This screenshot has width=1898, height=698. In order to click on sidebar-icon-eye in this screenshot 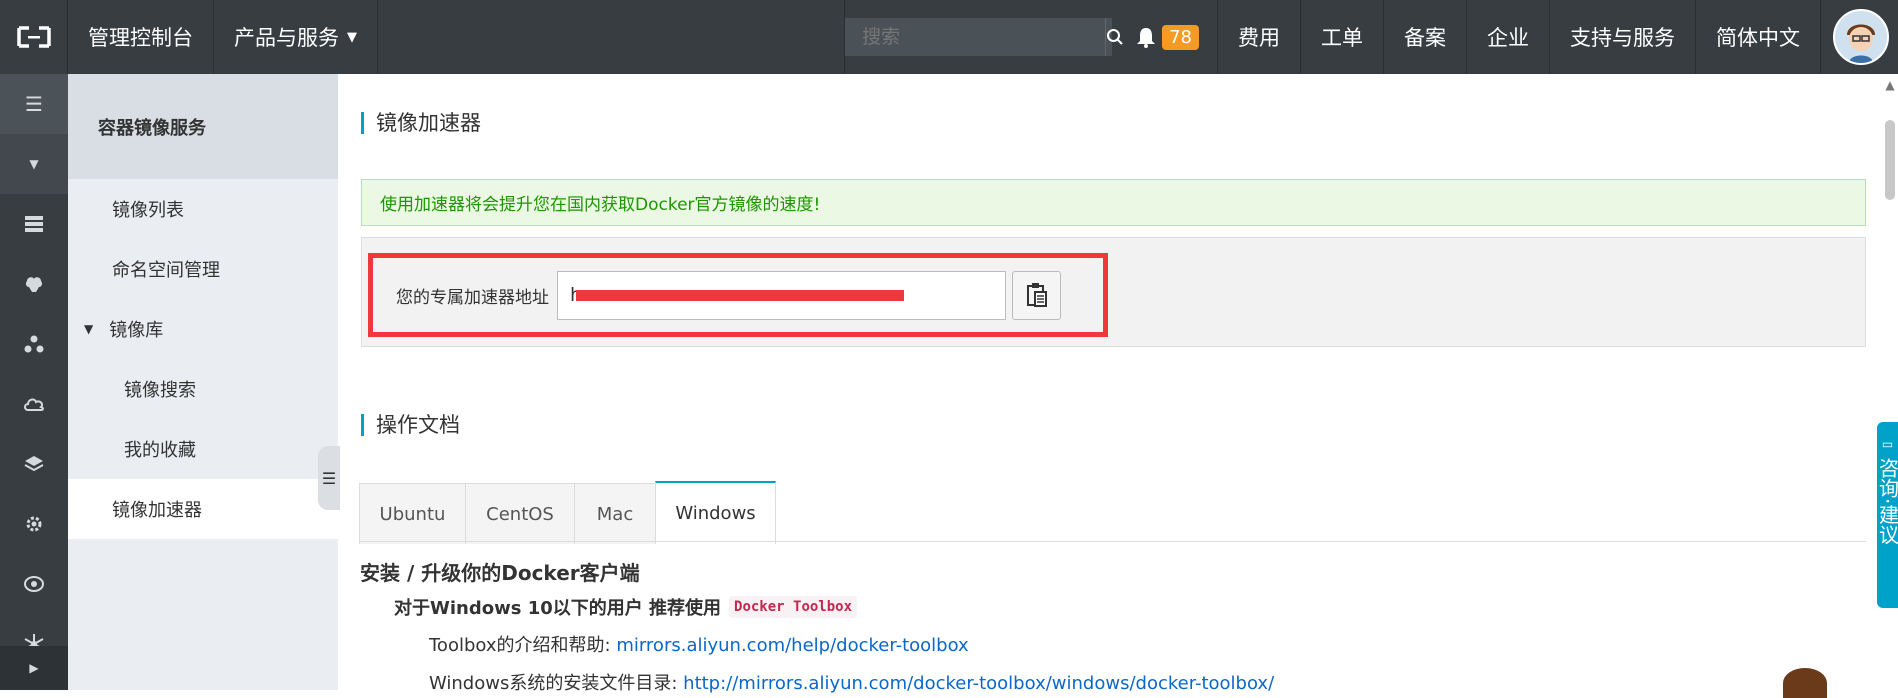, I will do `click(34, 584)`.